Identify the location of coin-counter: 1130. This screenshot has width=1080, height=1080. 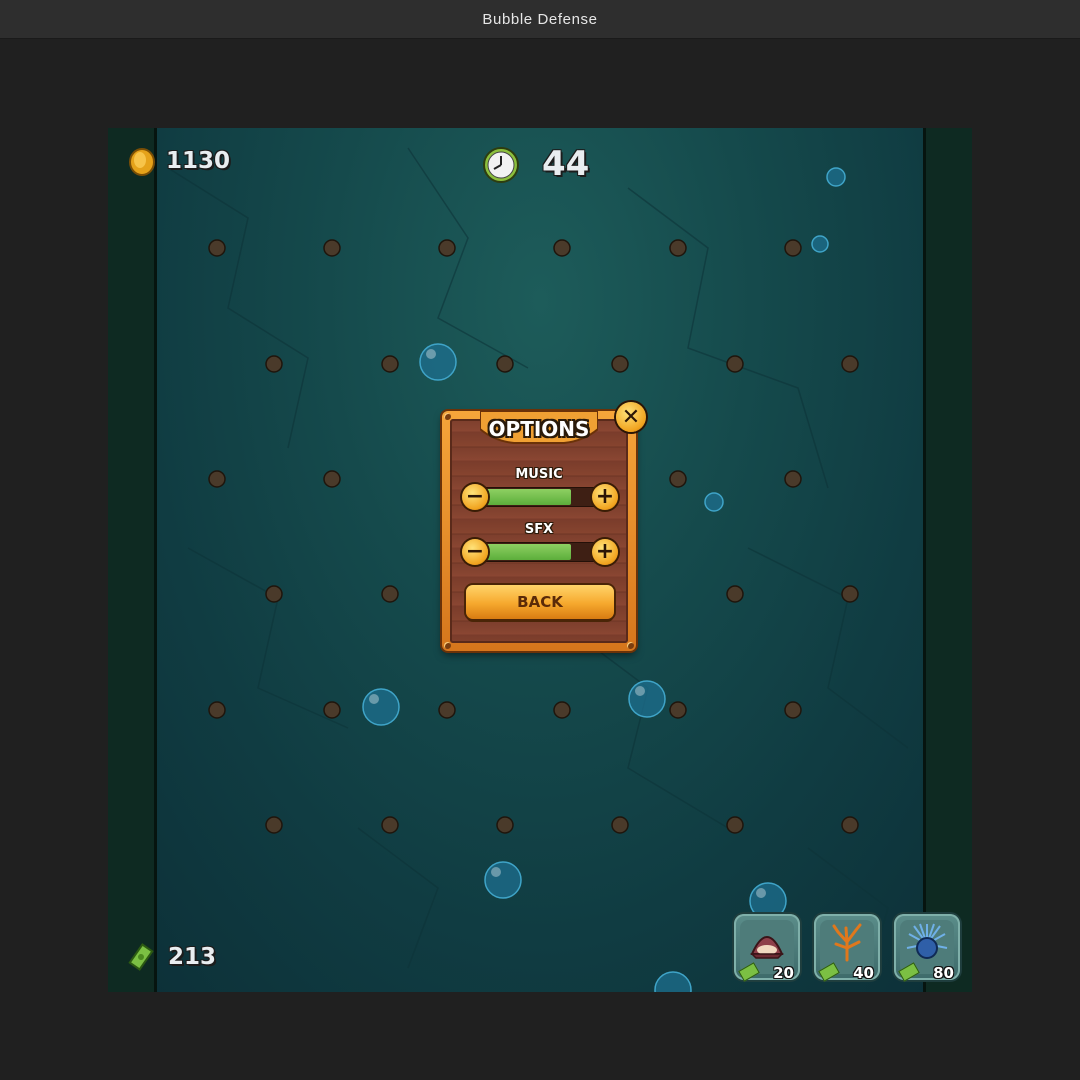
(198, 161).